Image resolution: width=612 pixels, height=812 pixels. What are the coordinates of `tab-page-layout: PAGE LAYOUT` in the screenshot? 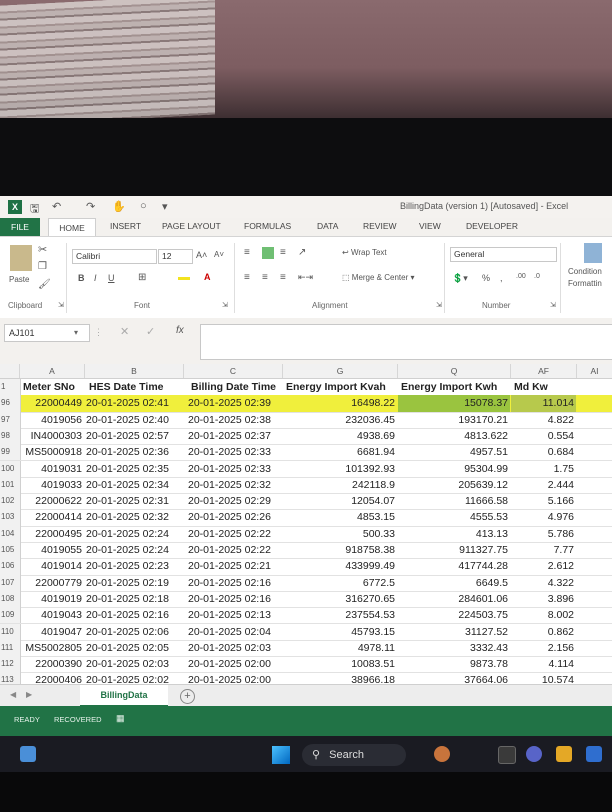 It's located at (191, 226).